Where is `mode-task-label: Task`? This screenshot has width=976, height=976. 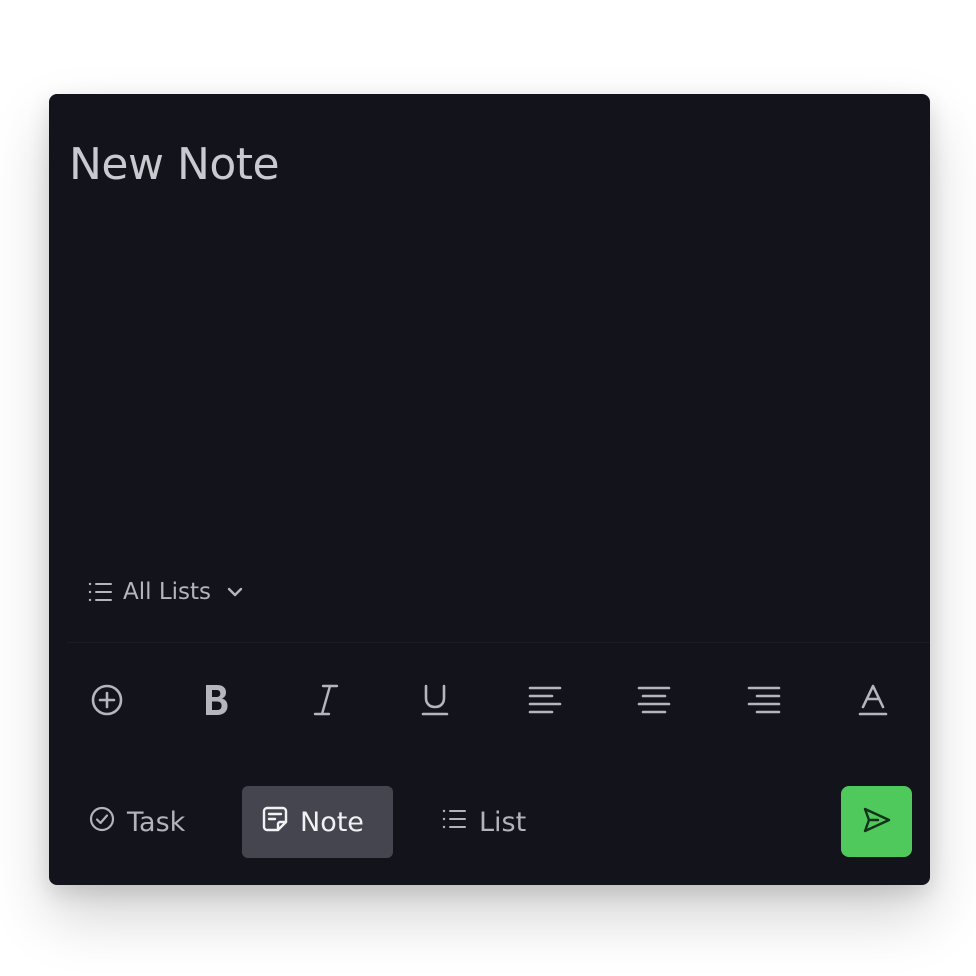 mode-task-label: Task is located at coordinates (156, 822).